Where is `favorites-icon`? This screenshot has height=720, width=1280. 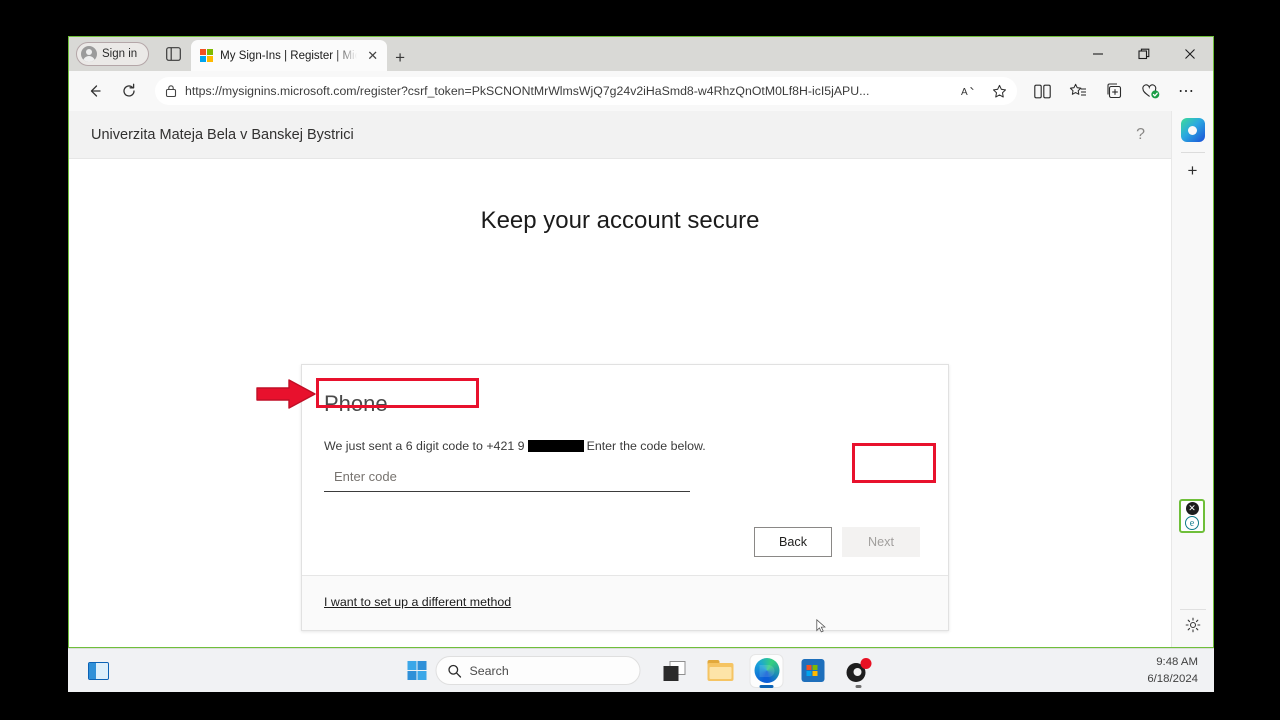
favorites-icon is located at coordinates (1077, 89).